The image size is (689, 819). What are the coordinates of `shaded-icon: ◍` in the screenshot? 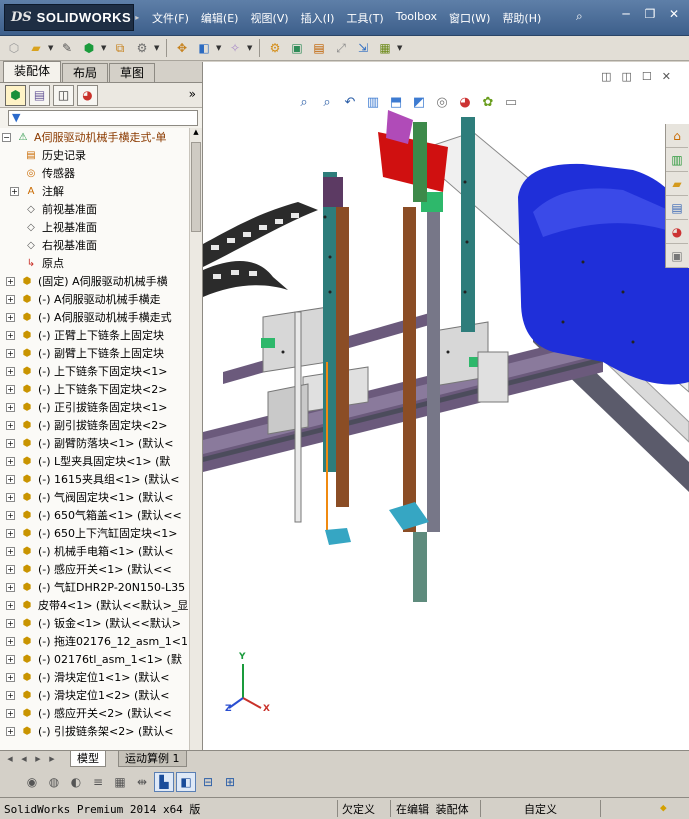 It's located at (54, 782).